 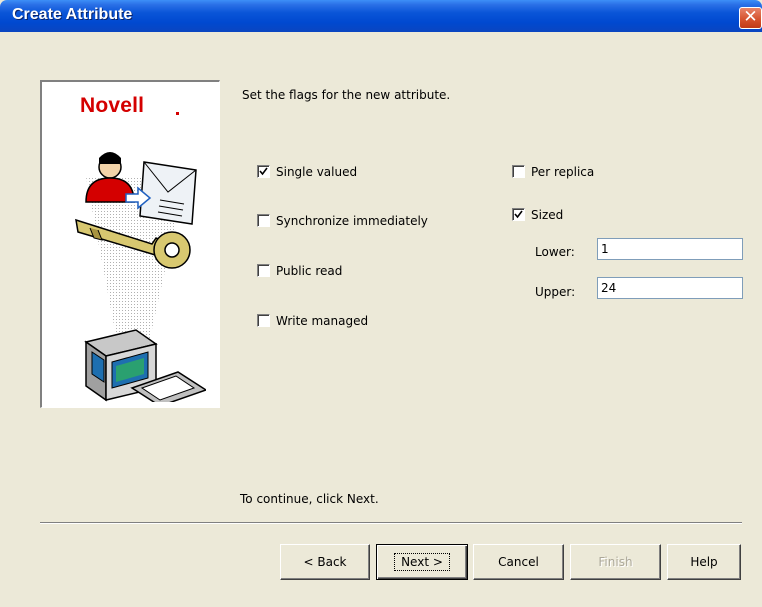 I want to click on help-button-label: Help, so click(x=704, y=562).